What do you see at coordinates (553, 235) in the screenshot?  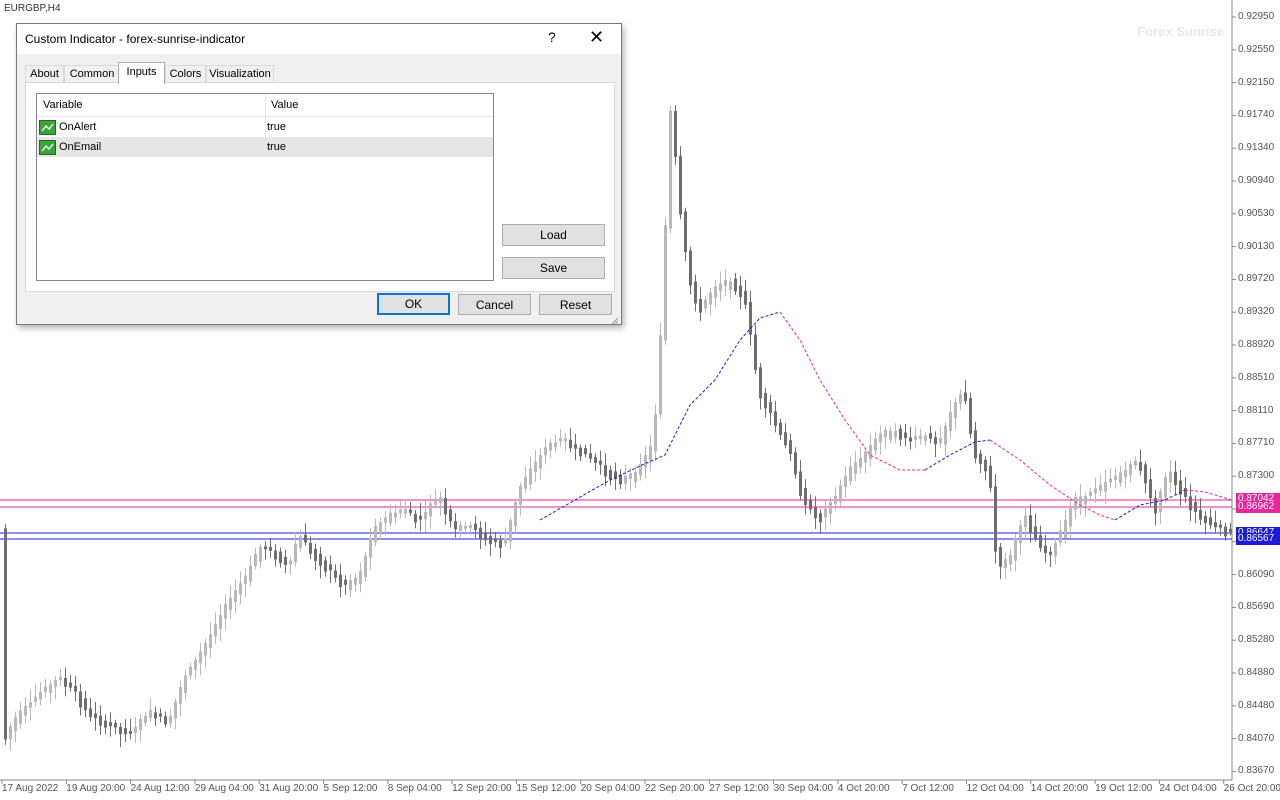 I see `load-button: Load` at bounding box center [553, 235].